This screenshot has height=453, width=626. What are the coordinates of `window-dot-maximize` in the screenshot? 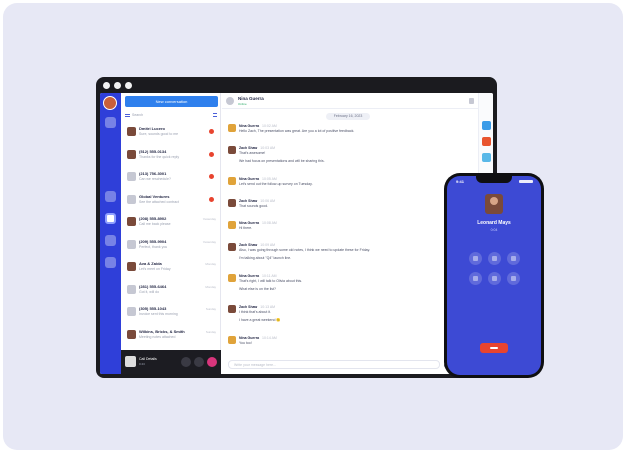 It's located at (128, 85).